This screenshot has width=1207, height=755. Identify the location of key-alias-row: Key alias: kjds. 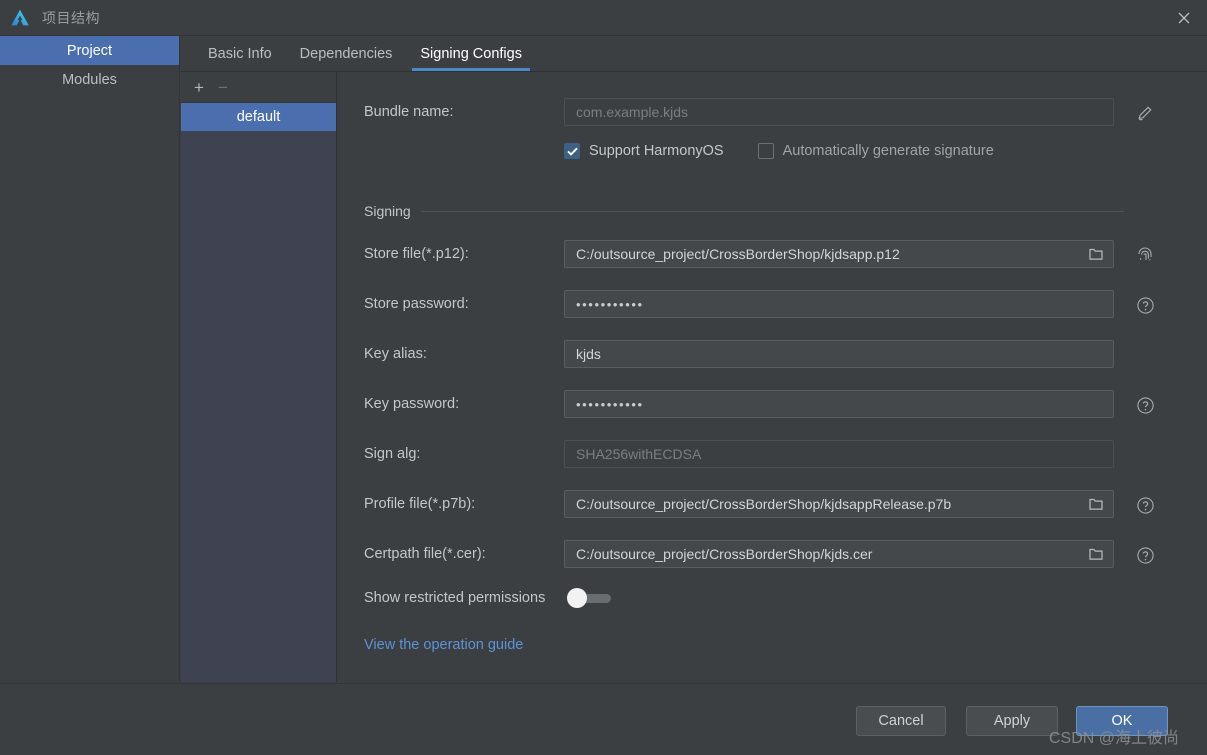
(759, 354).